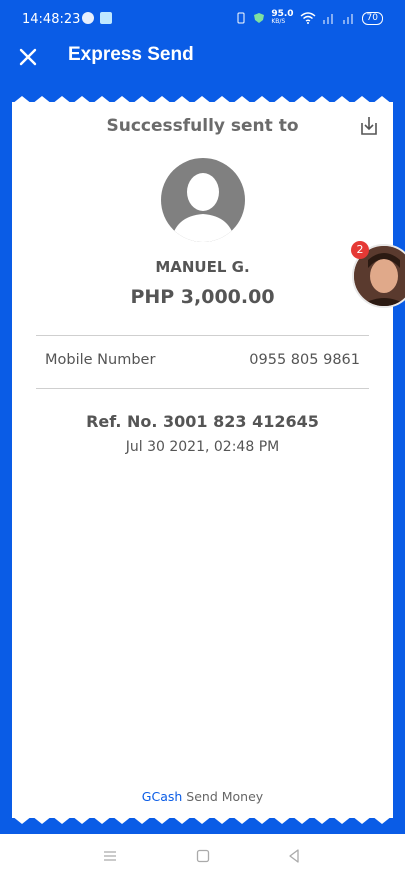 Image resolution: width=405 pixels, height=878 pixels. Describe the element at coordinates (369, 126) in the screenshot. I see `download-icon` at that location.